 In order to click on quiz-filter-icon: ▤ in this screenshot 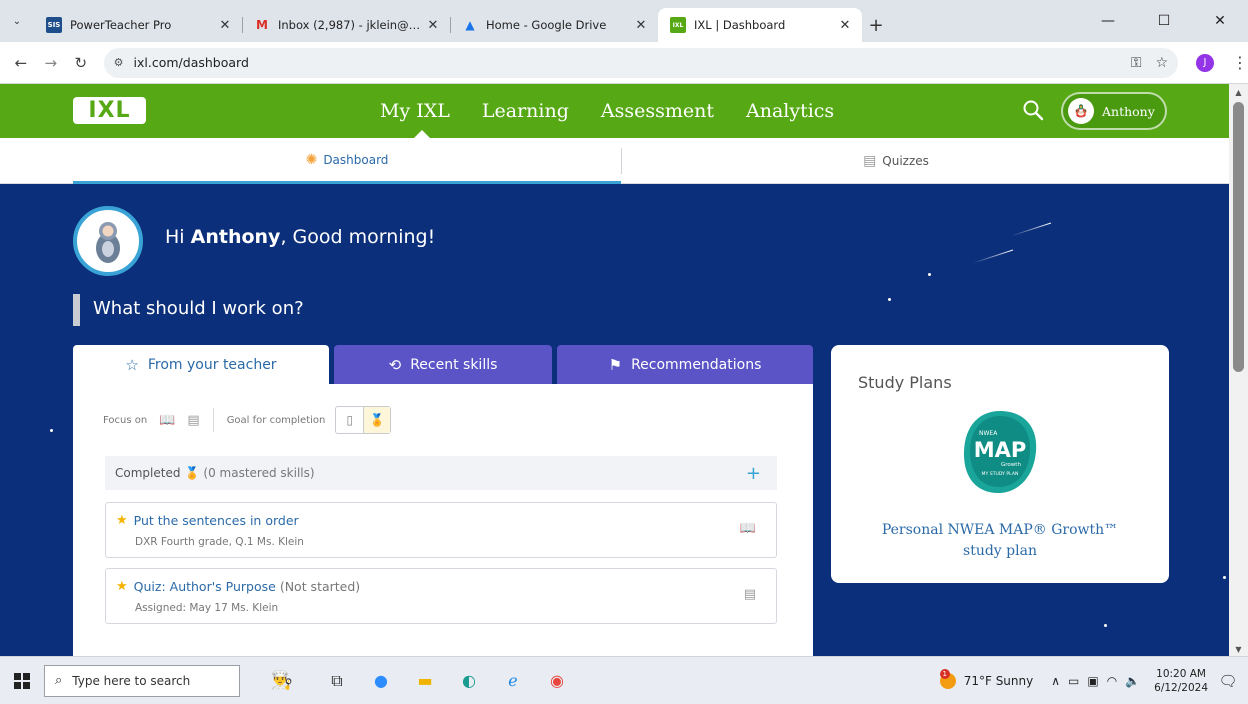, I will do `click(193, 420)`.